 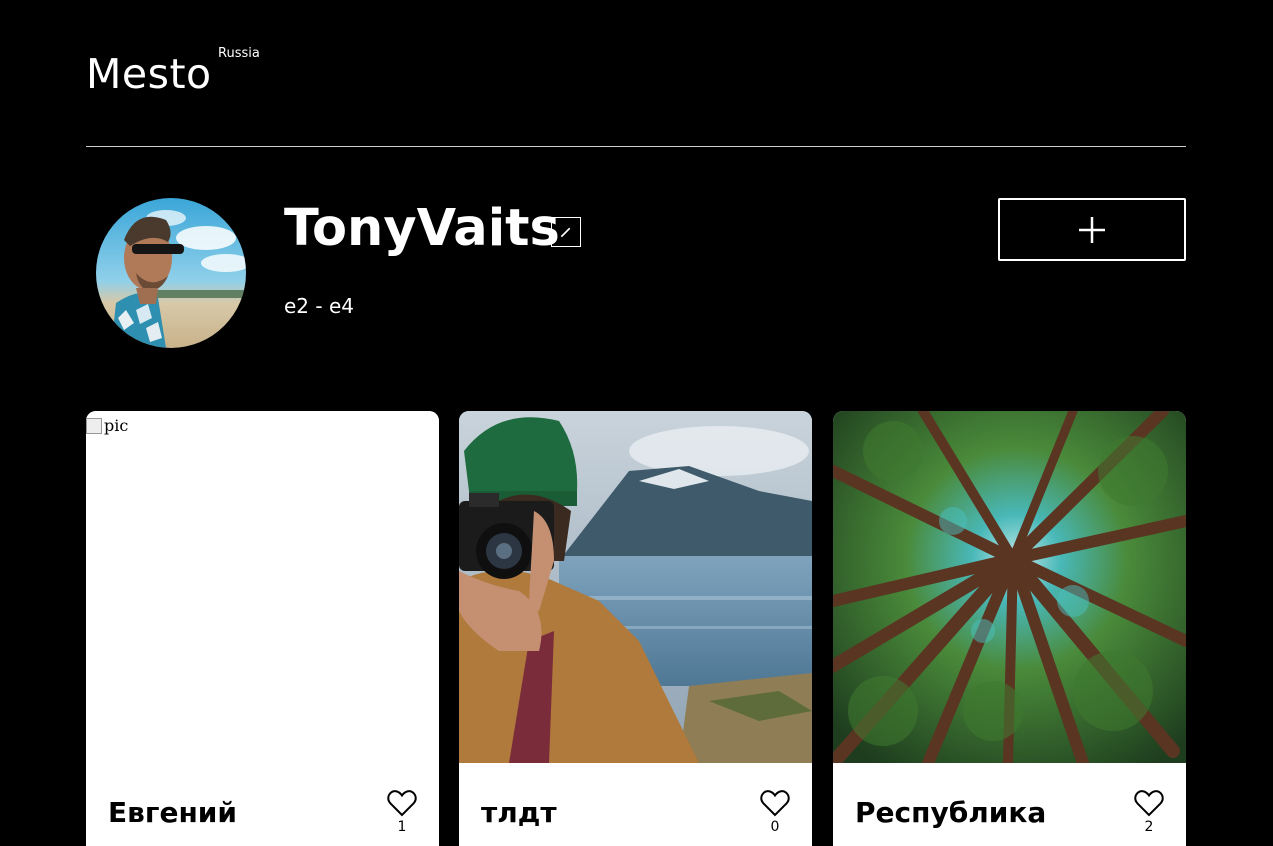 I want to click on add-card-button, so click(x=1092, y=229).